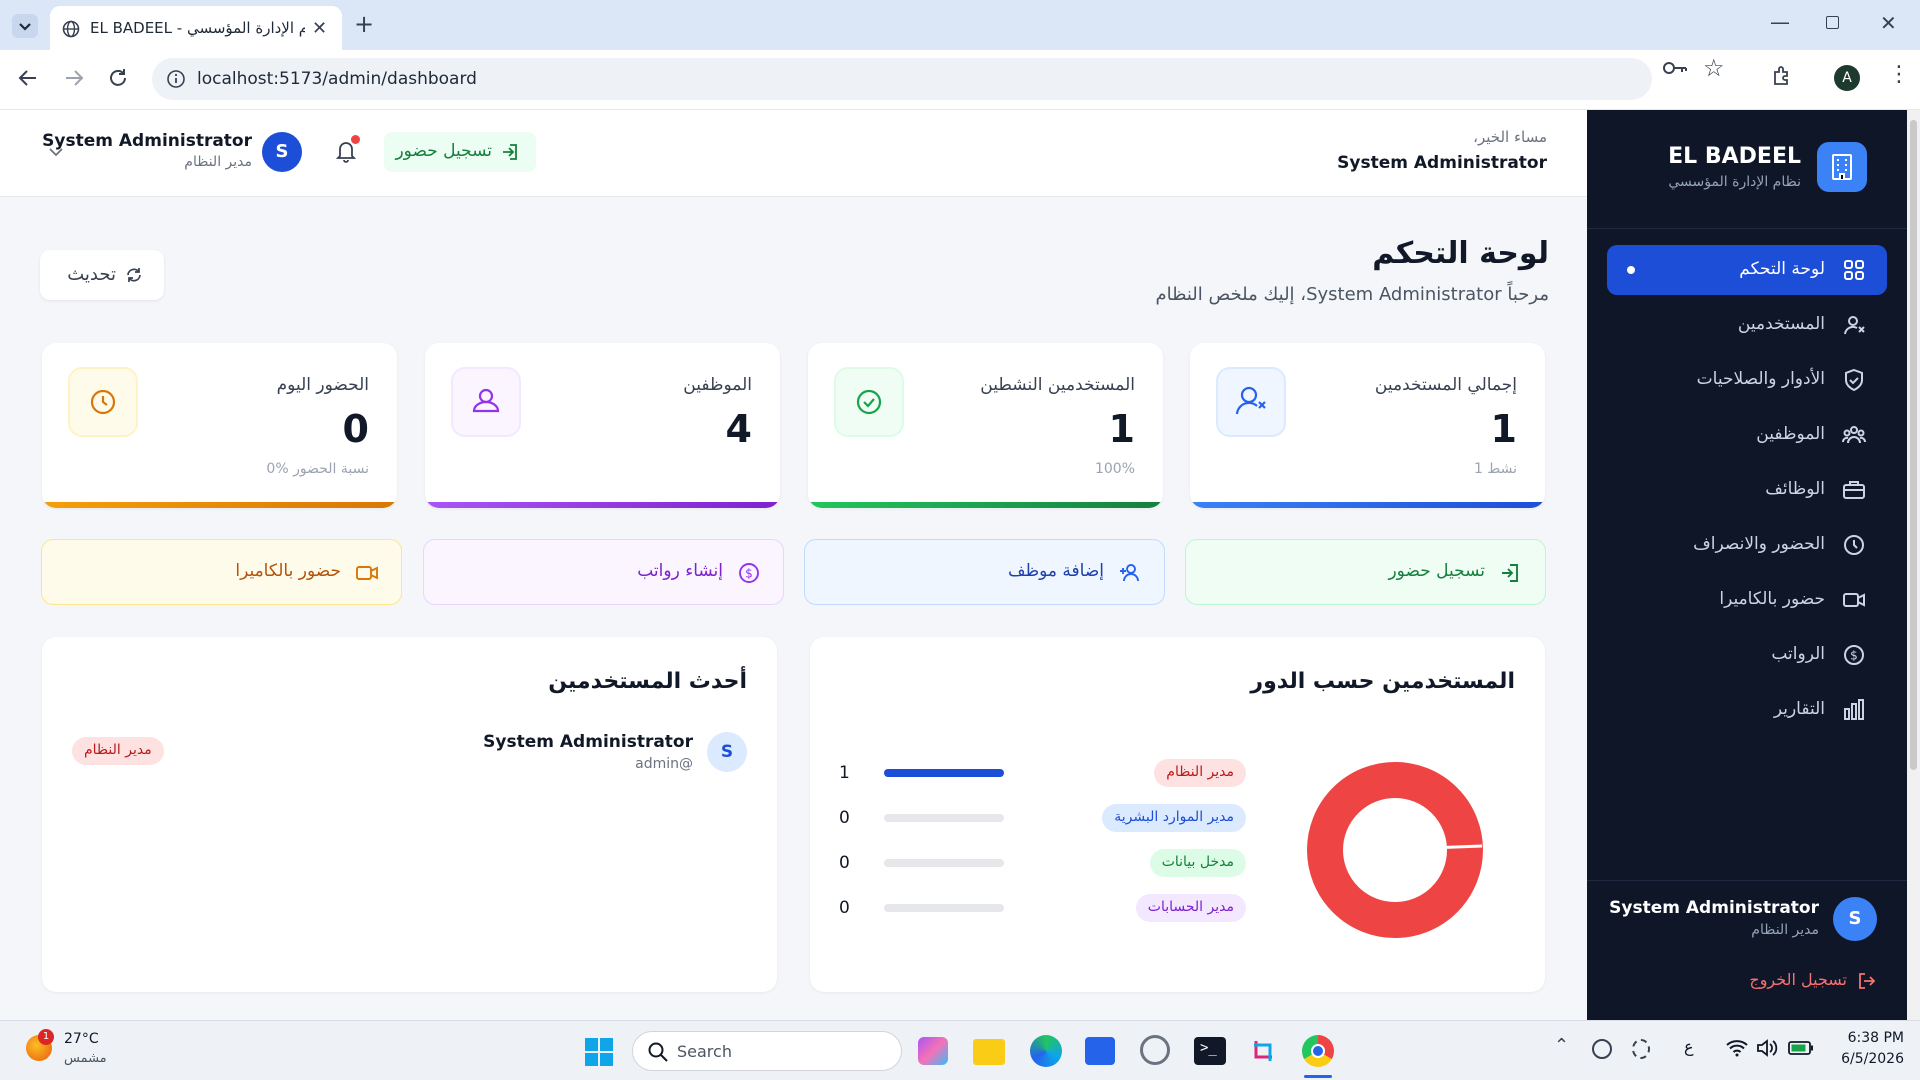 The image size is (1920, 1080). I want to click on sidebar-item-label: الوظائف, so click(1795, 489).